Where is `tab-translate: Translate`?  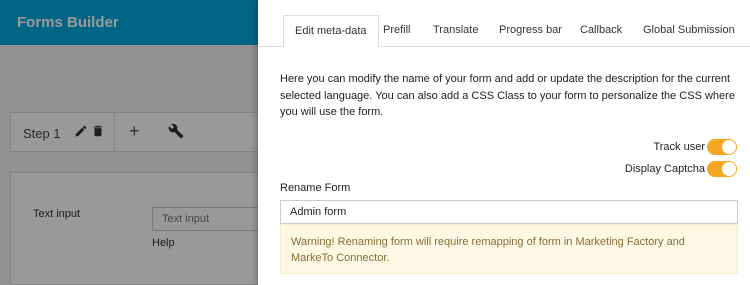
tab-translate: Translate is located at coordinates (455, 31).